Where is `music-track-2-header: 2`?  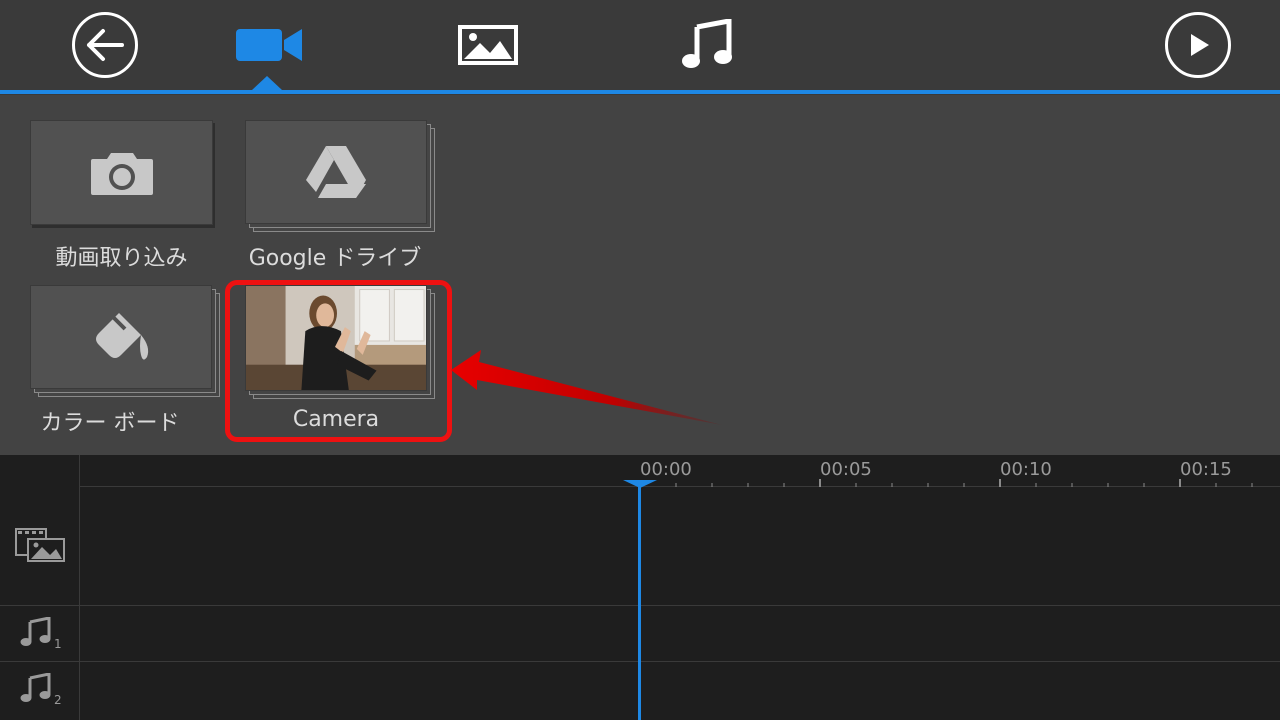
music-track-2-header: 2 is located at coordinates (41, 690).